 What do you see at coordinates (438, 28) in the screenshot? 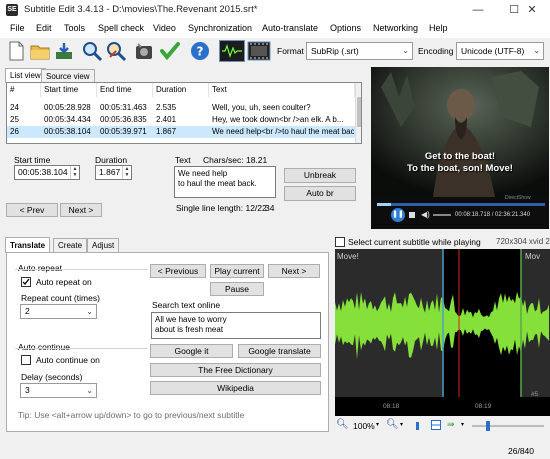
I see `menu-help: Help` at bounding box center [438, 28].